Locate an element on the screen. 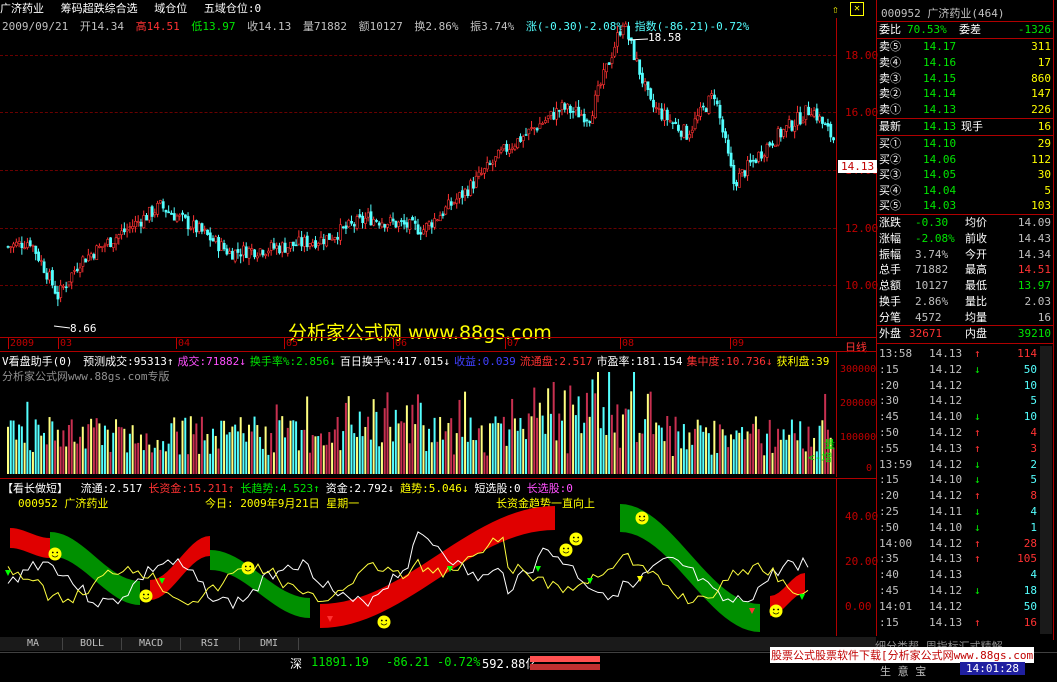 Image resolution: width=1057 pixels, height=682 pixels. tick-row: :15 14.10 ↓ 5 is located at coordinates (965, 479).